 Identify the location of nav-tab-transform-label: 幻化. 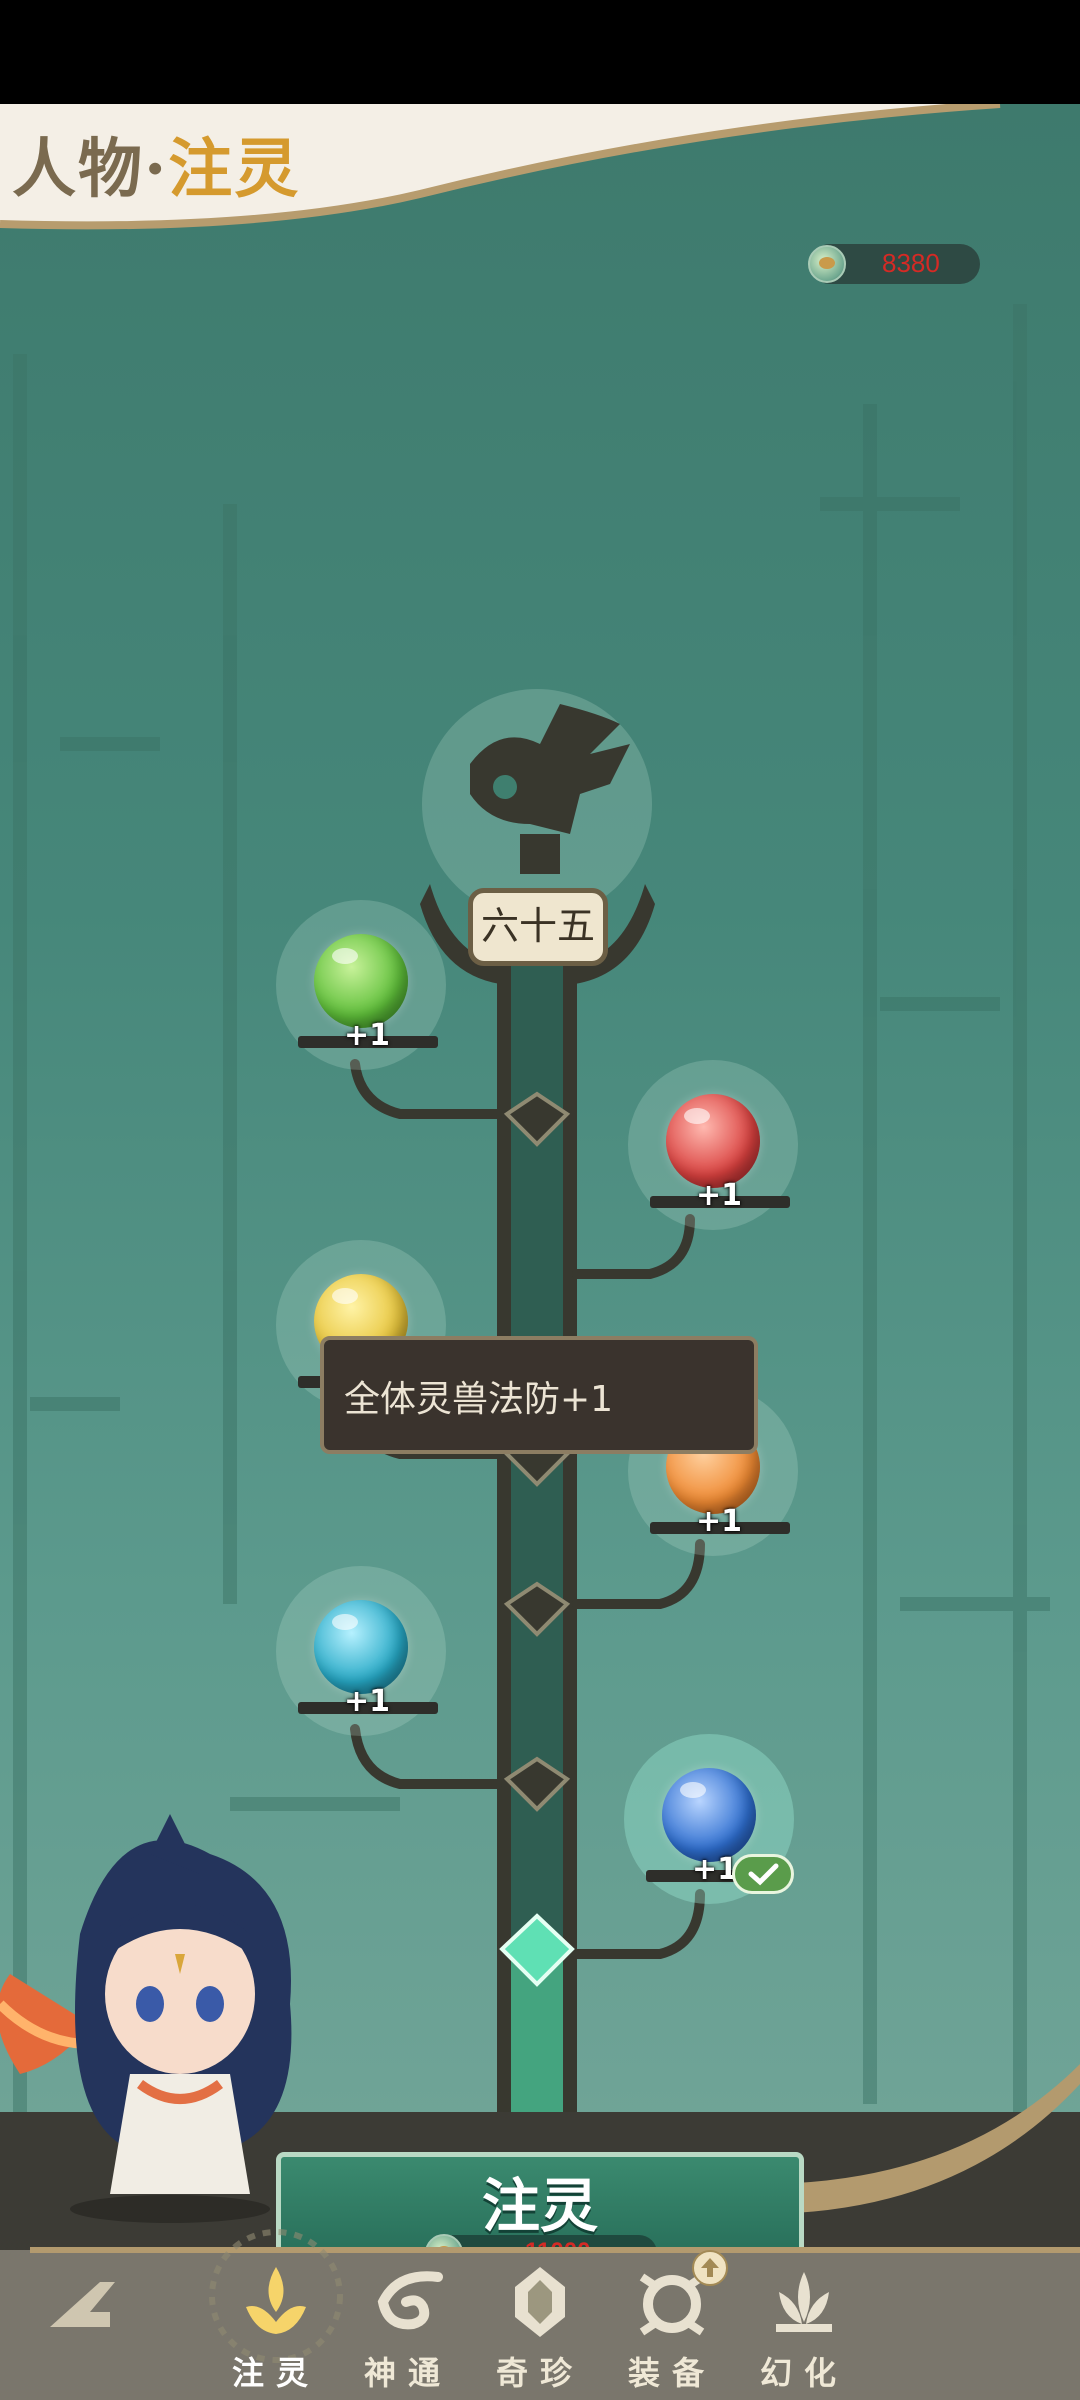
(803, 2373).